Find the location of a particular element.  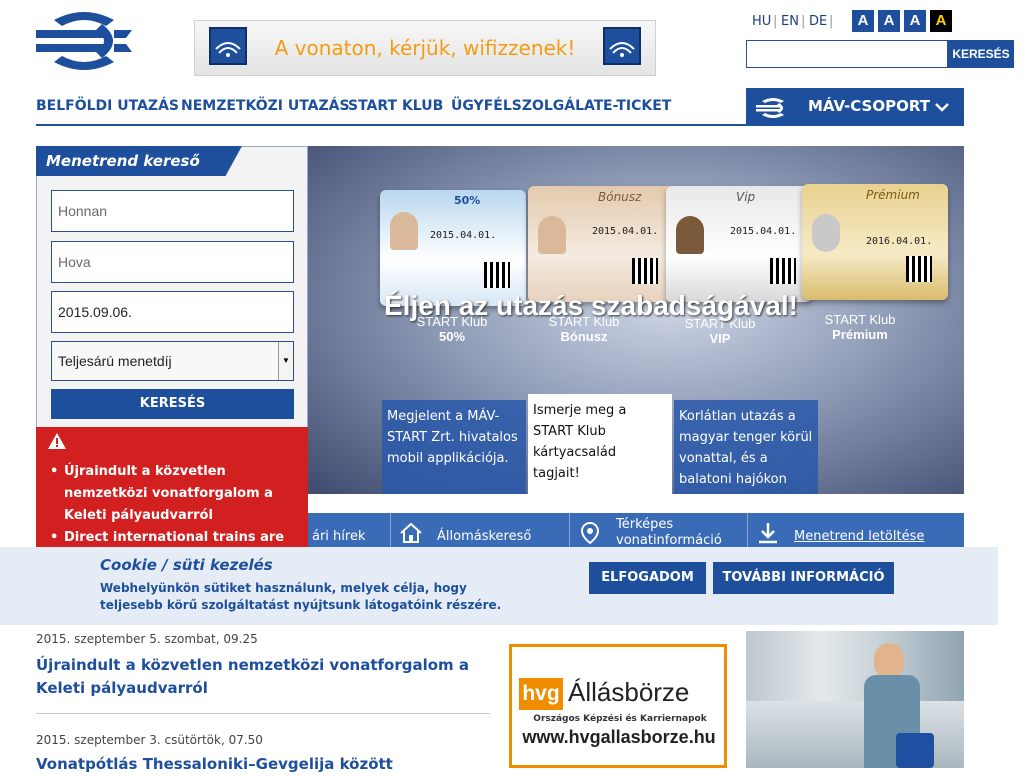

start-card-bonus: Bónusz 2015.04.01. is located at coordinates (601, 244).